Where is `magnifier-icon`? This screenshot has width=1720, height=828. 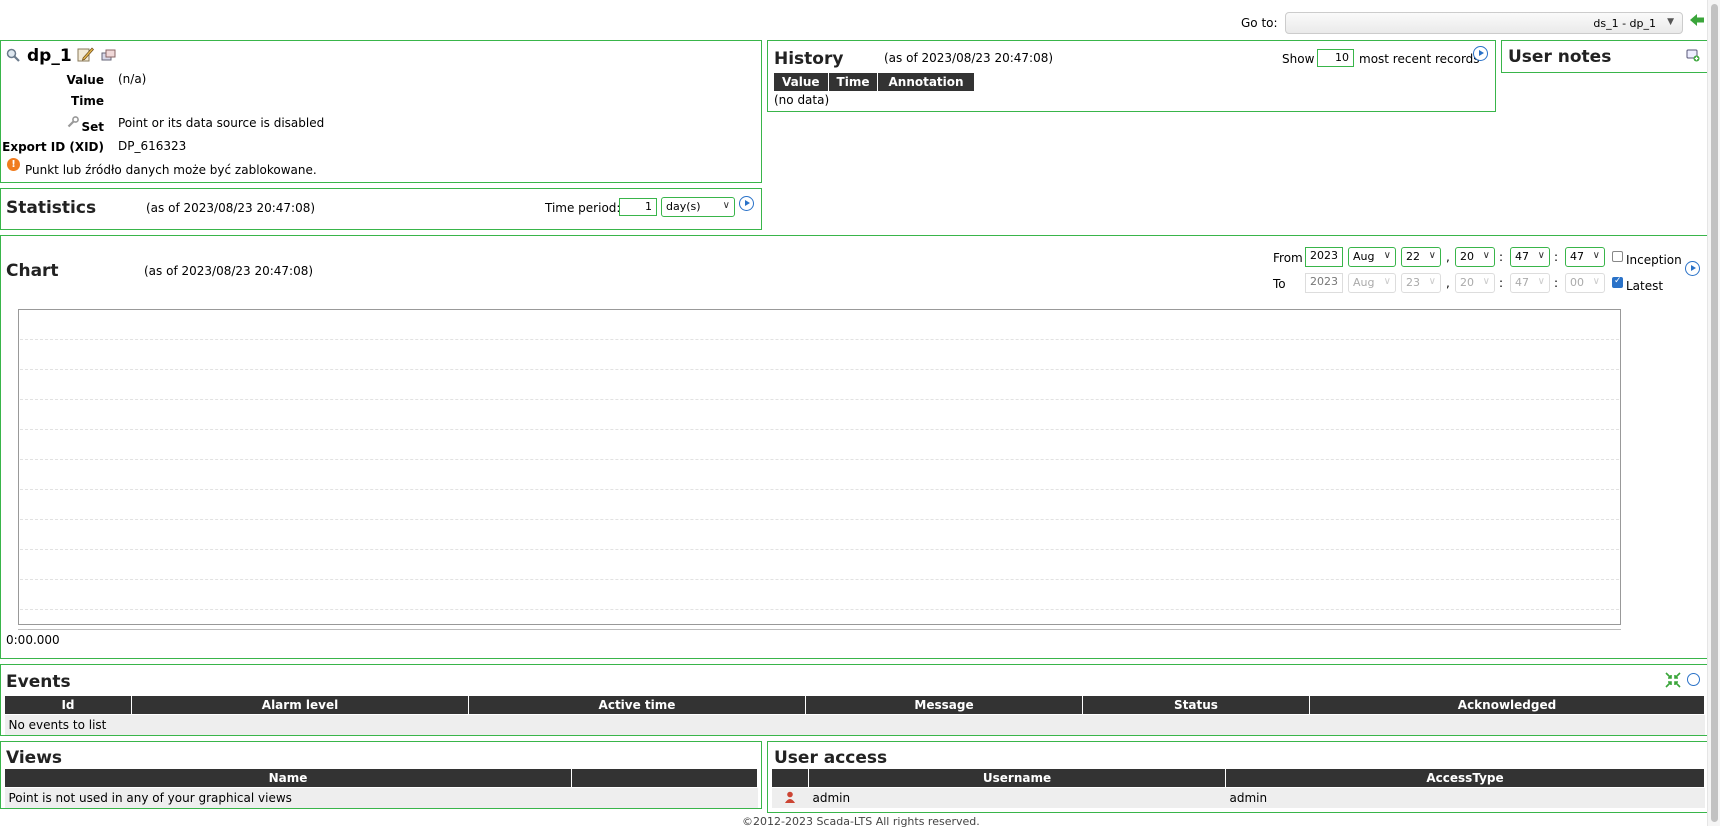
magnifier-icon is located at coordinates (13, 55).